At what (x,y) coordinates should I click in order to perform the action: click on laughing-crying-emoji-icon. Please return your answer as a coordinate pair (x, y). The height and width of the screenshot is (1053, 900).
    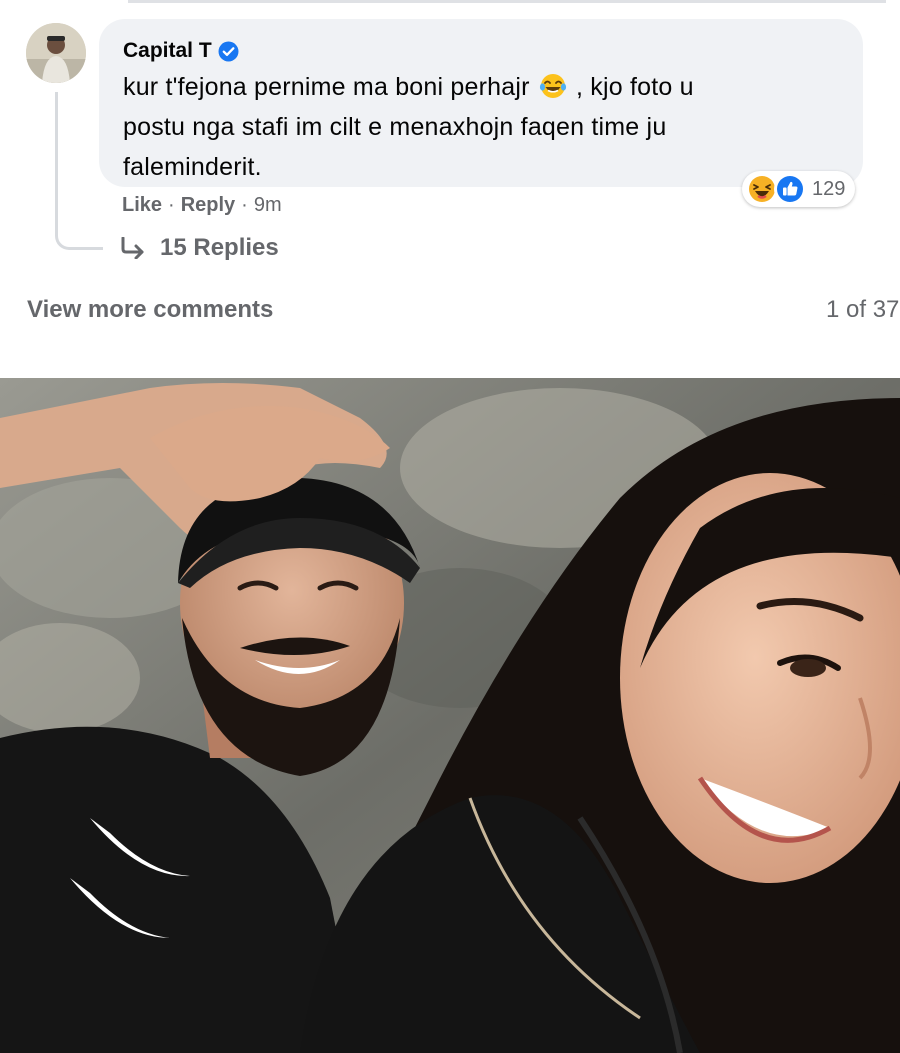
    Looking at the image, I should click on (552, 86).